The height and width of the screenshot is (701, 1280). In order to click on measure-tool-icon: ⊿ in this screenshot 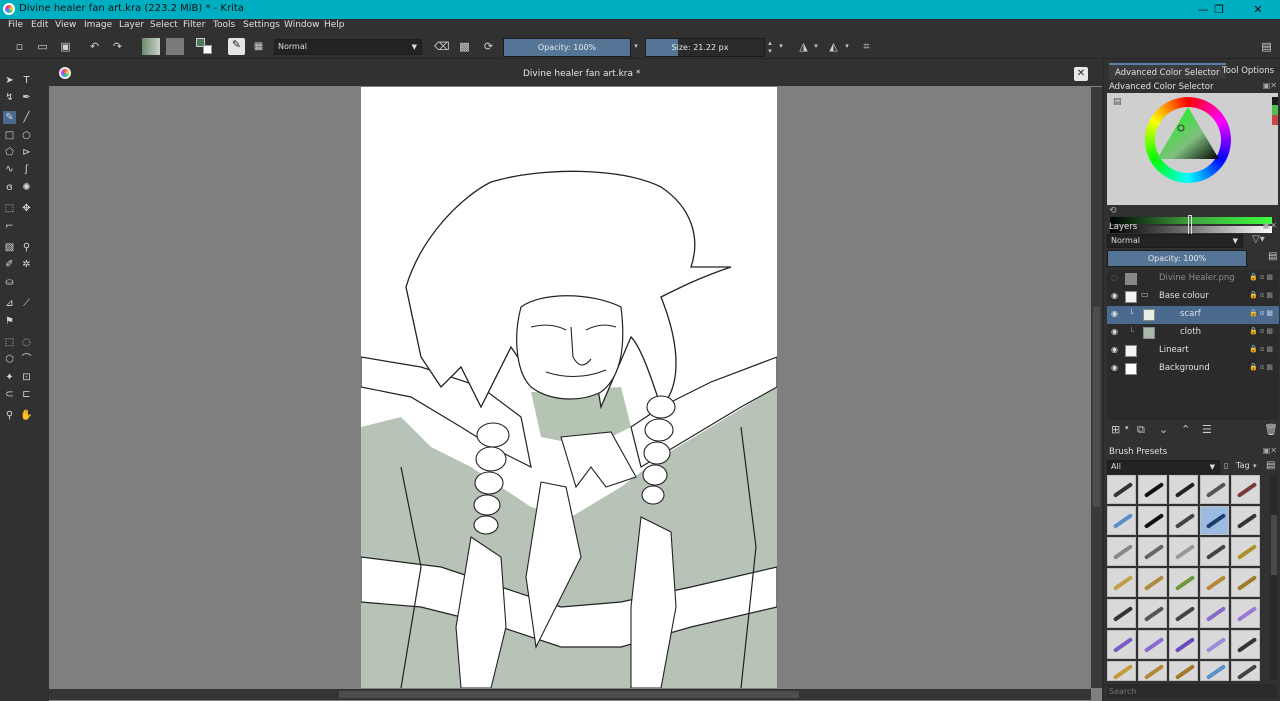, I will do `click(9, 303)`.